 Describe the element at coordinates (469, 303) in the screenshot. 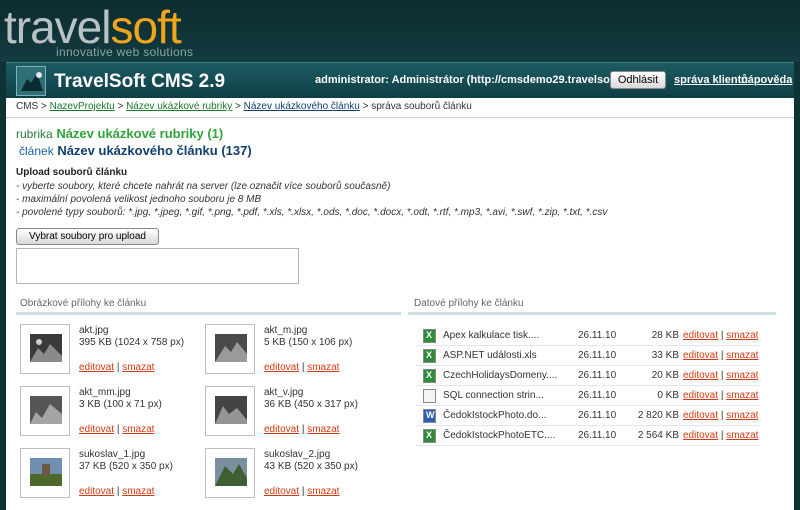

I see `files-section-title: Datové přílohy ke článku` at that location.